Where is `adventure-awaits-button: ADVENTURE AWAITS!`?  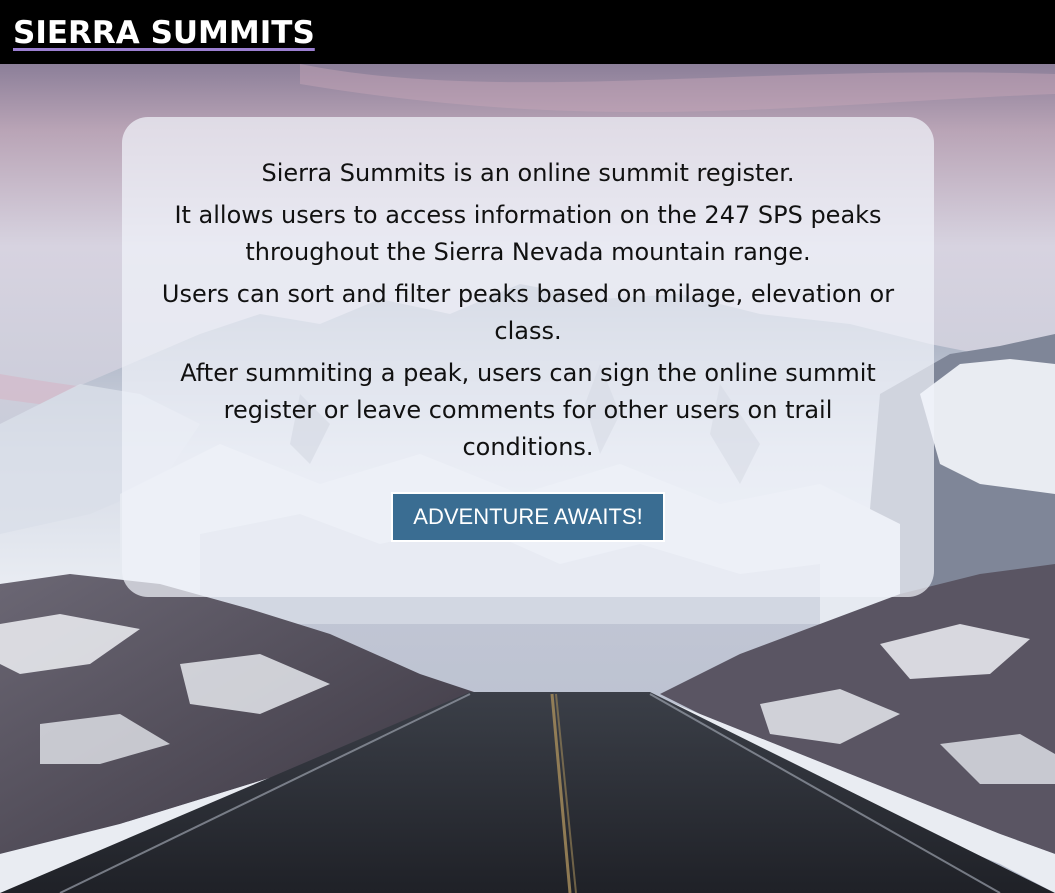
adventure-awaits-button: ADVENTURE AWAITS! is located at coordinates (528, 517).